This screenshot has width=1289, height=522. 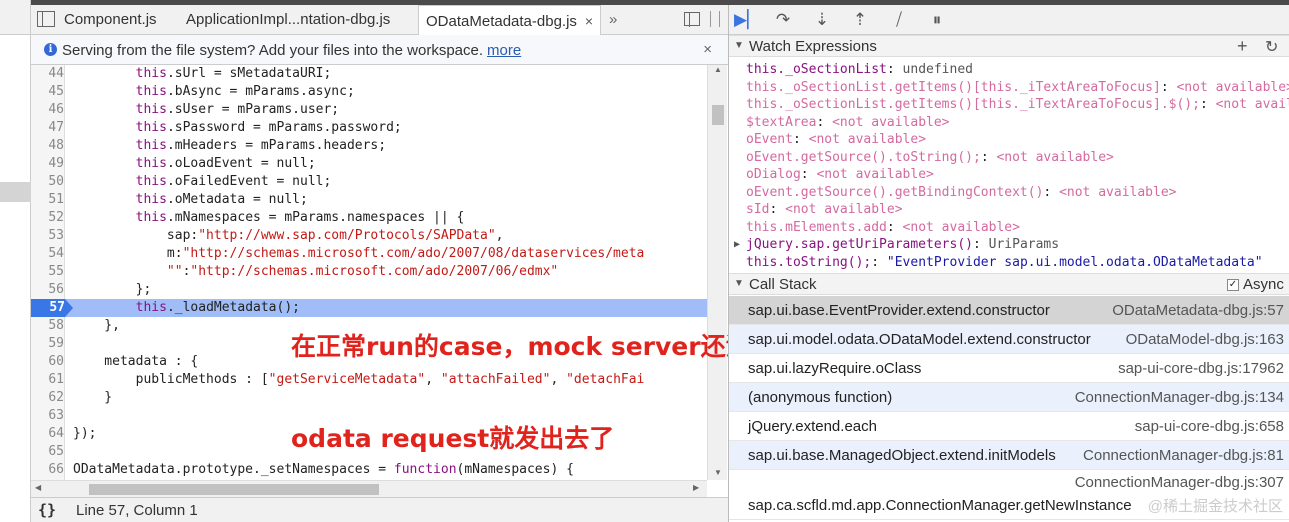 I want to click on watch-expressions-header: ▼ Watch Expressions + ↻, so click(x=1009, y=46).